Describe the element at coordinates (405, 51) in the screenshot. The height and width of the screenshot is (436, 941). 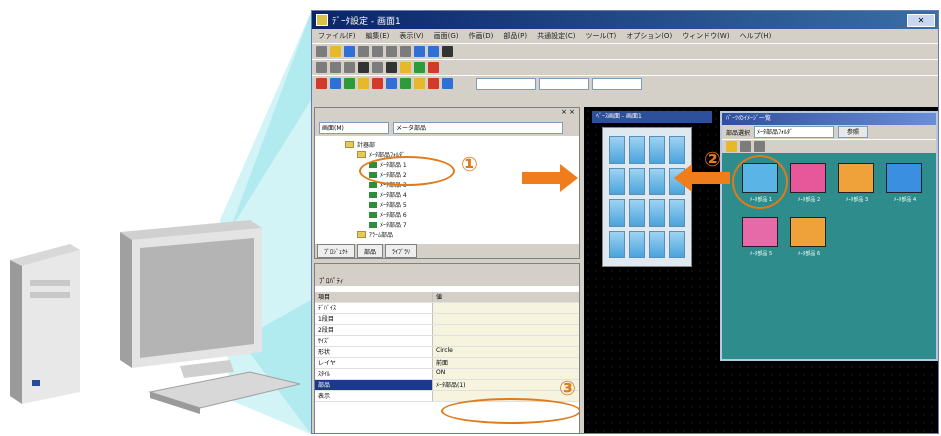
I see `paste-icon` at that location.